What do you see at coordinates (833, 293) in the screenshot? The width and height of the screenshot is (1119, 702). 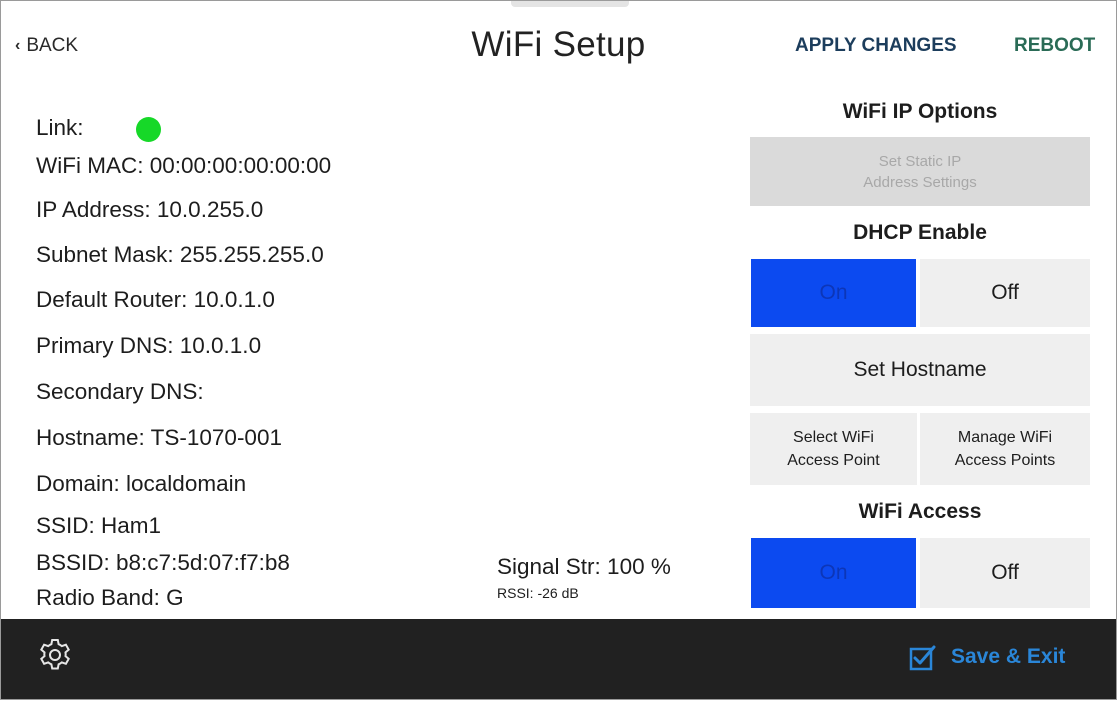 I see `dhcp-on-toggle: On` at bounding box center [833, 293].